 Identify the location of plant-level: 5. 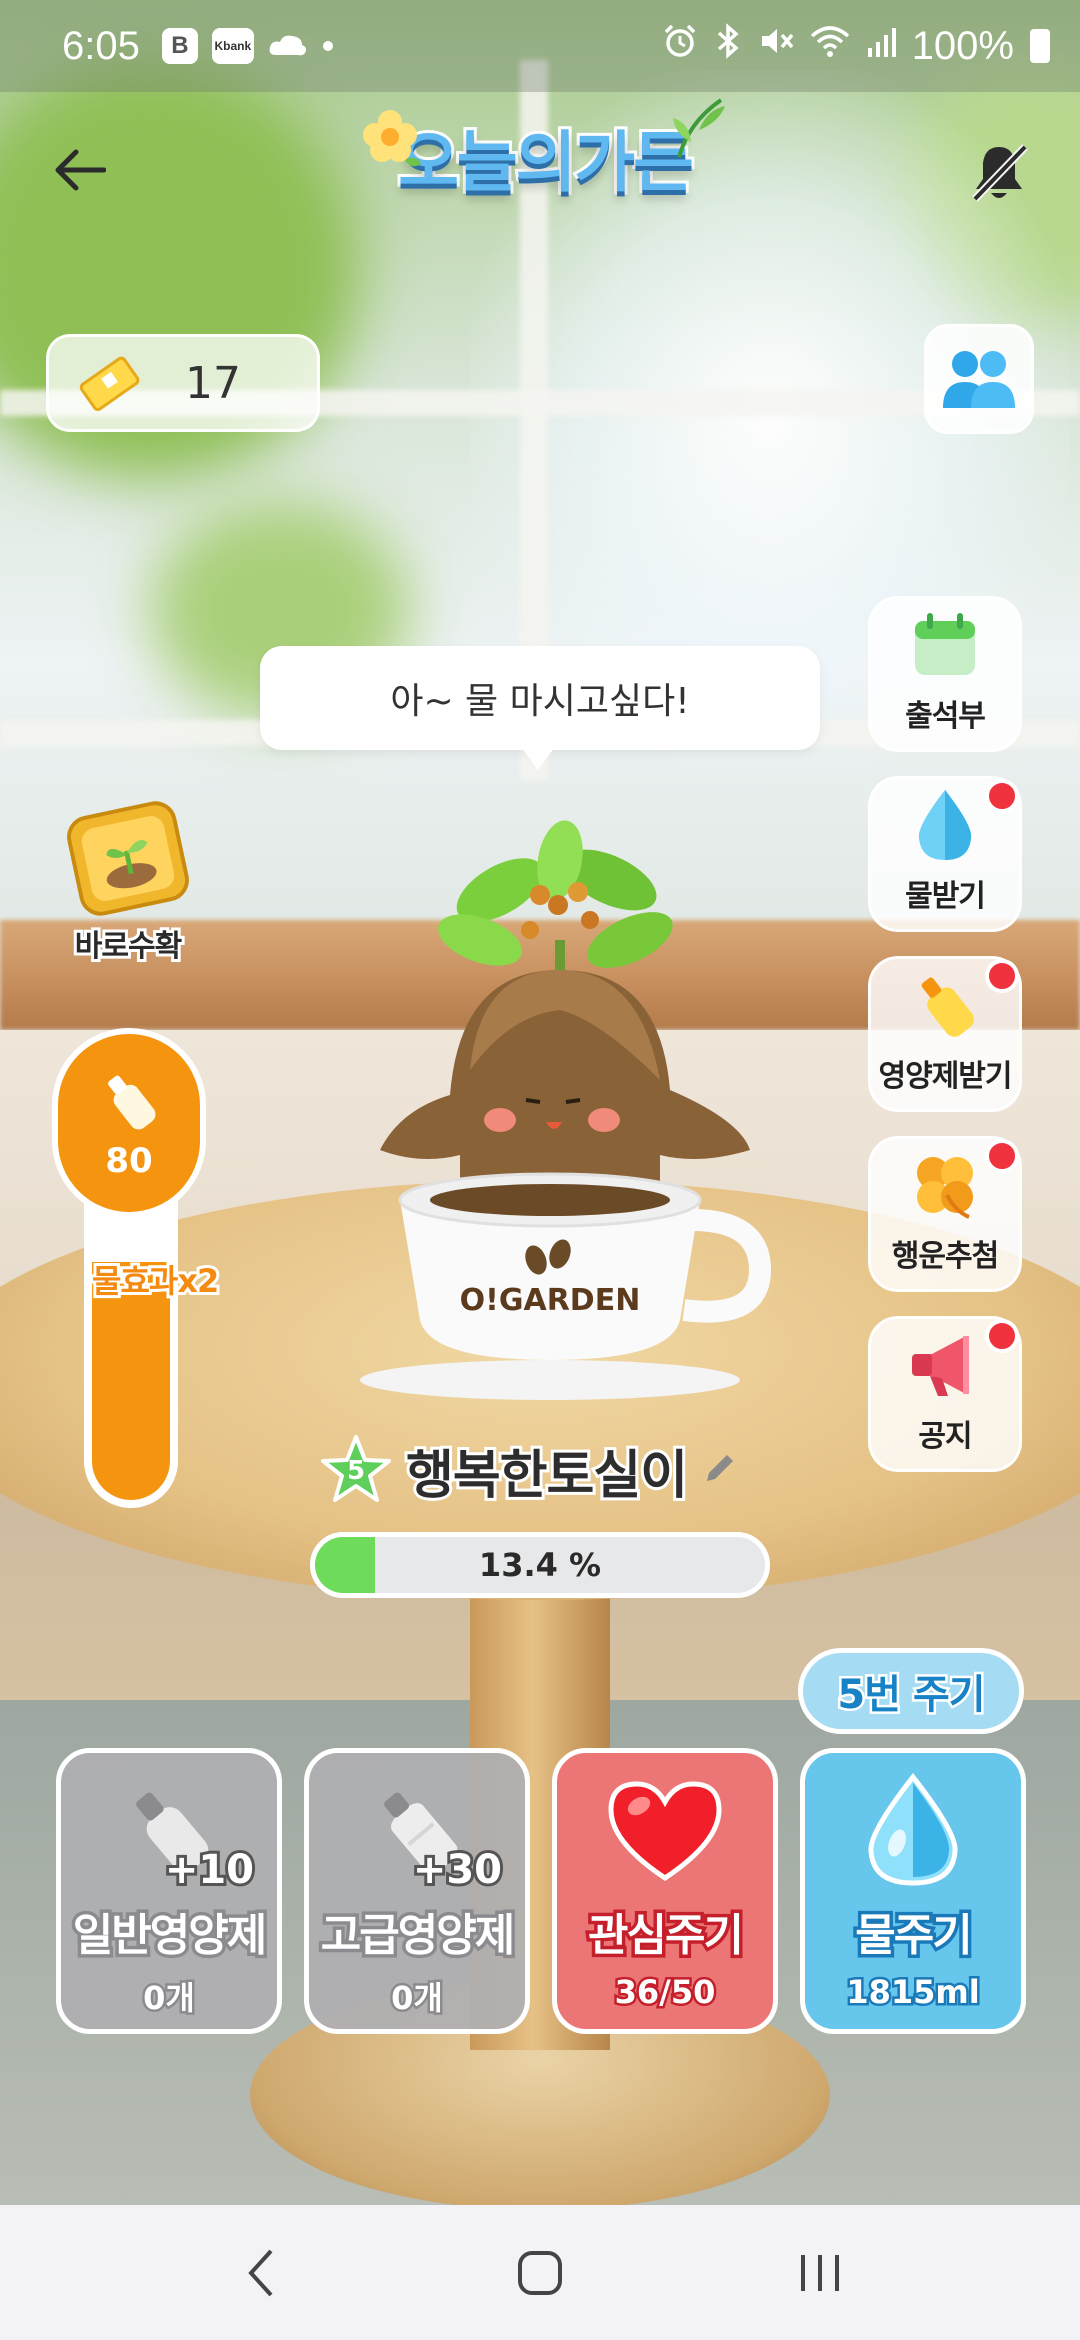
(356, 1471).